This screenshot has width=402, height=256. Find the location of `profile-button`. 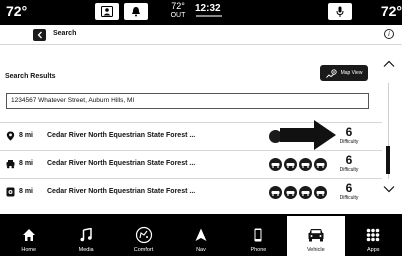

profile-button is located at coordinates (107, 11).